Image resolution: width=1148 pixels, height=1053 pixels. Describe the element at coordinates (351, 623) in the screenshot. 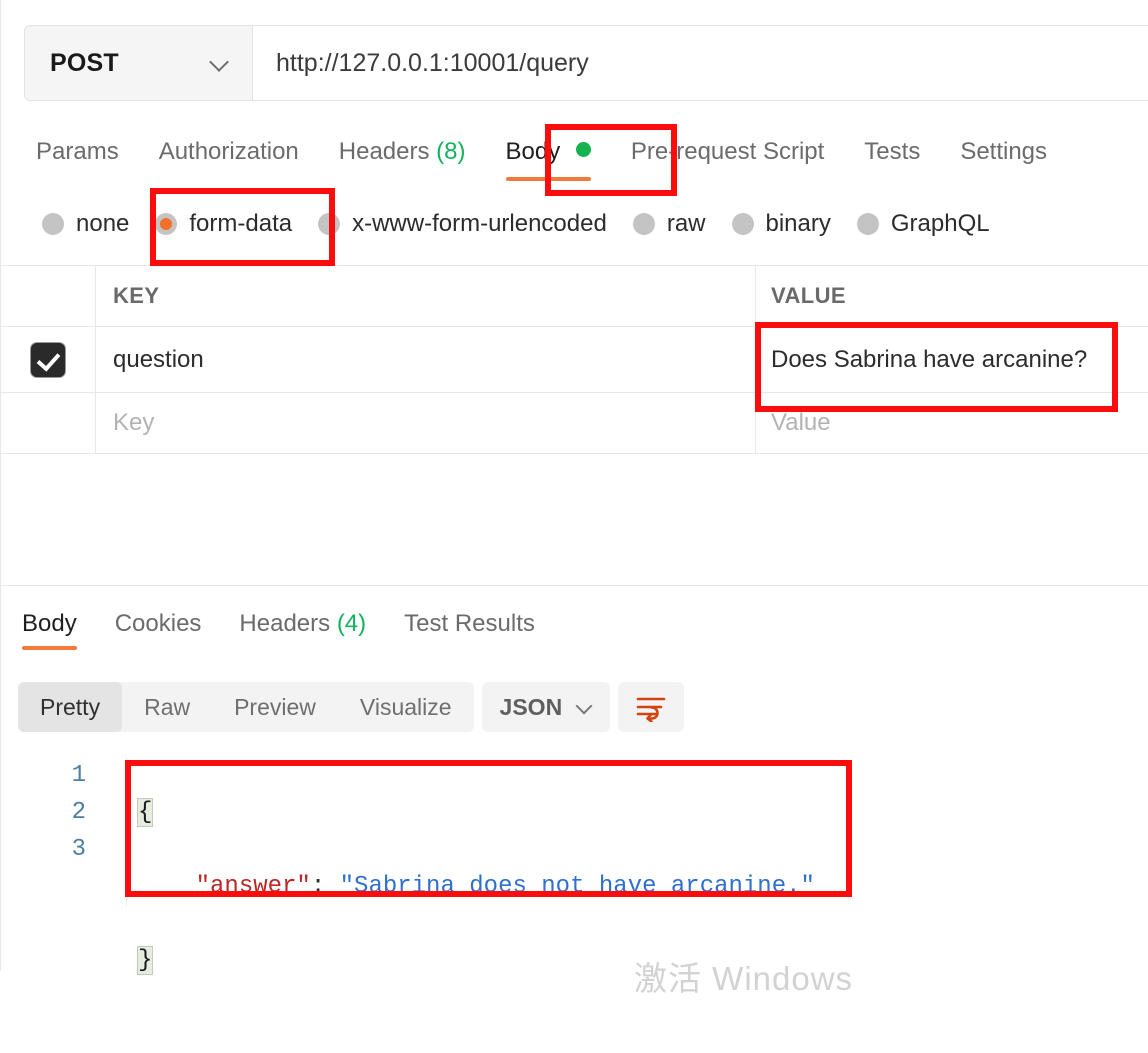

I see `response-tab-headers-count: (4)` at that location.